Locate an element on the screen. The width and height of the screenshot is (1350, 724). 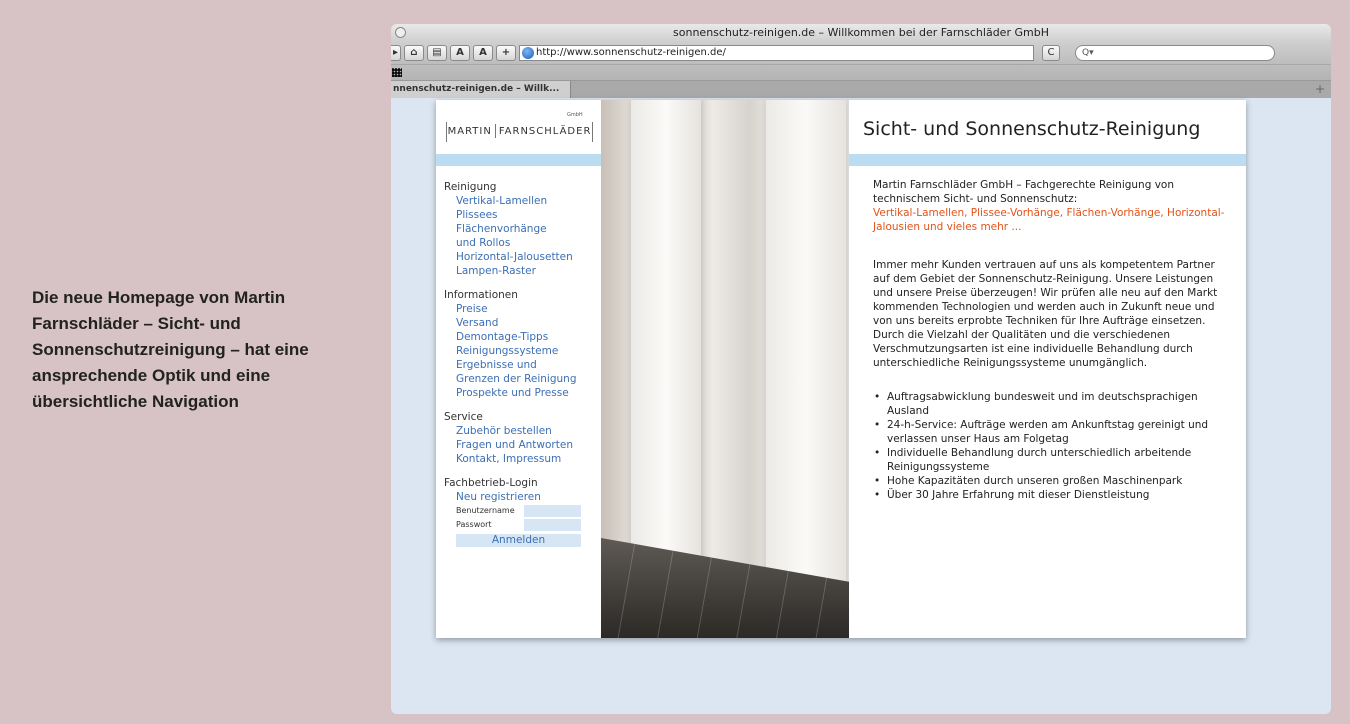
nav-link-reinigungssysteme: Reinigungssysteme is located at coordinates (512, 351).